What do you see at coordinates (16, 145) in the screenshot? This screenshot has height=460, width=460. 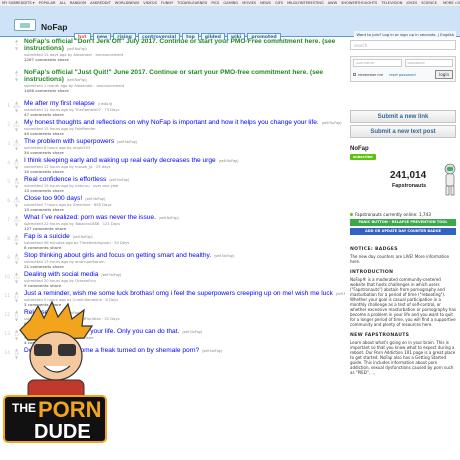 I see `vote-box: ▲ 172 ▼` at bounding box center [16, 145].